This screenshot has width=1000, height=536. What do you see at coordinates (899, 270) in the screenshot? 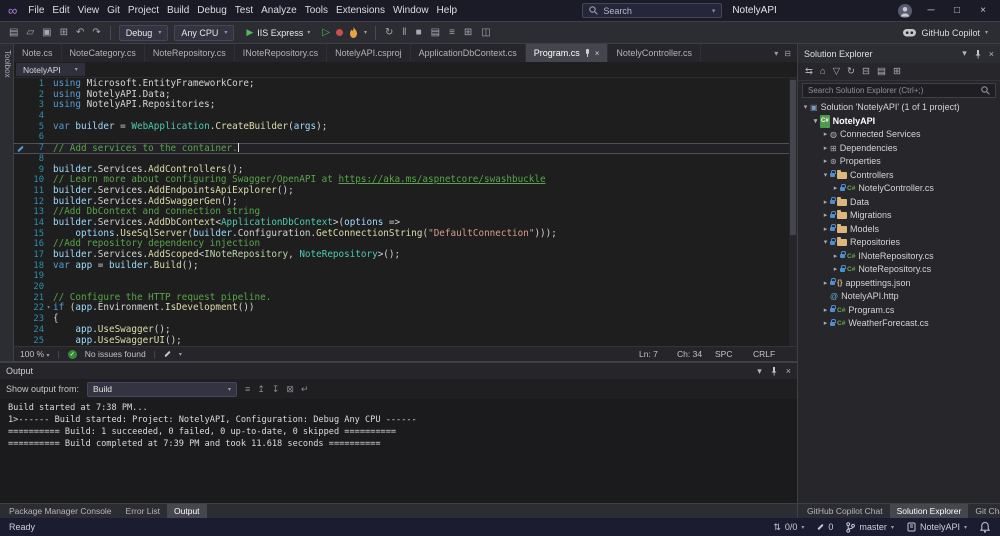
I see `tree-item-noterepository-cs: ▸ C# NoteRepository.cs` at bounding box center [899, 270].